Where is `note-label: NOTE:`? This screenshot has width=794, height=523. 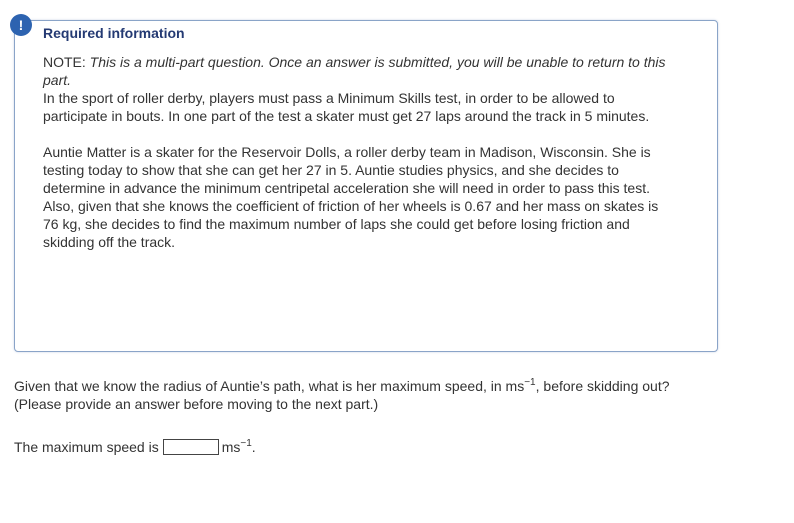 note-label: NOTE: is located at coordinates (64, 62).